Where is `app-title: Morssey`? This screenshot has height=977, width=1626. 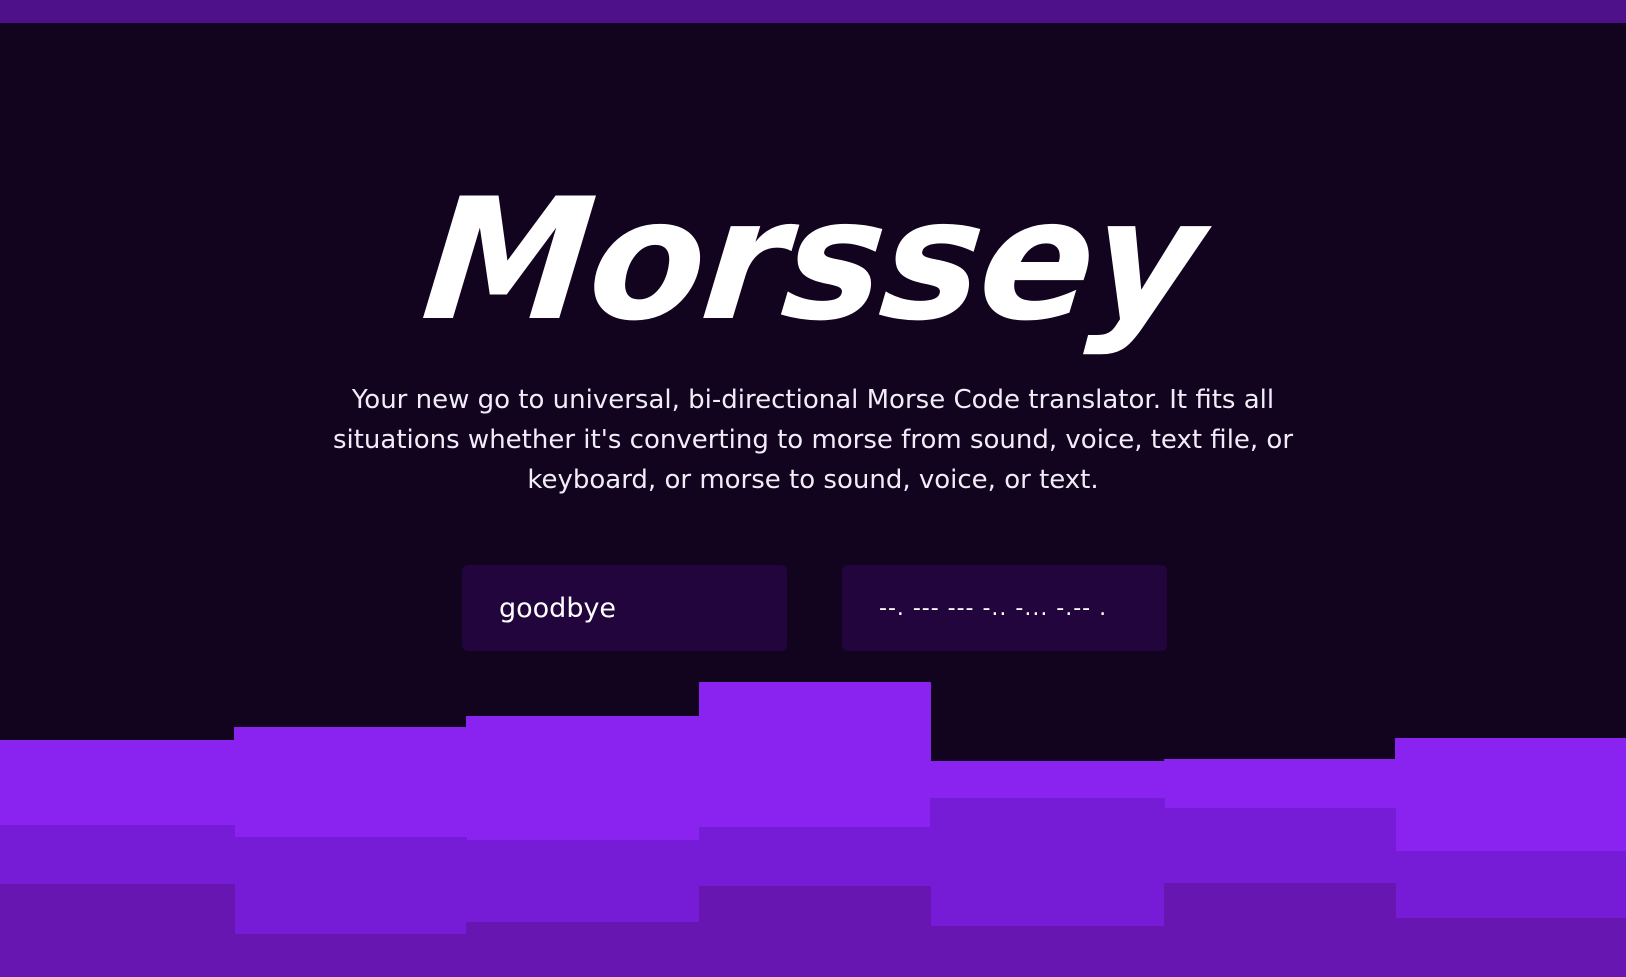
app-title: Morssey is located at coordinates (813, 260).